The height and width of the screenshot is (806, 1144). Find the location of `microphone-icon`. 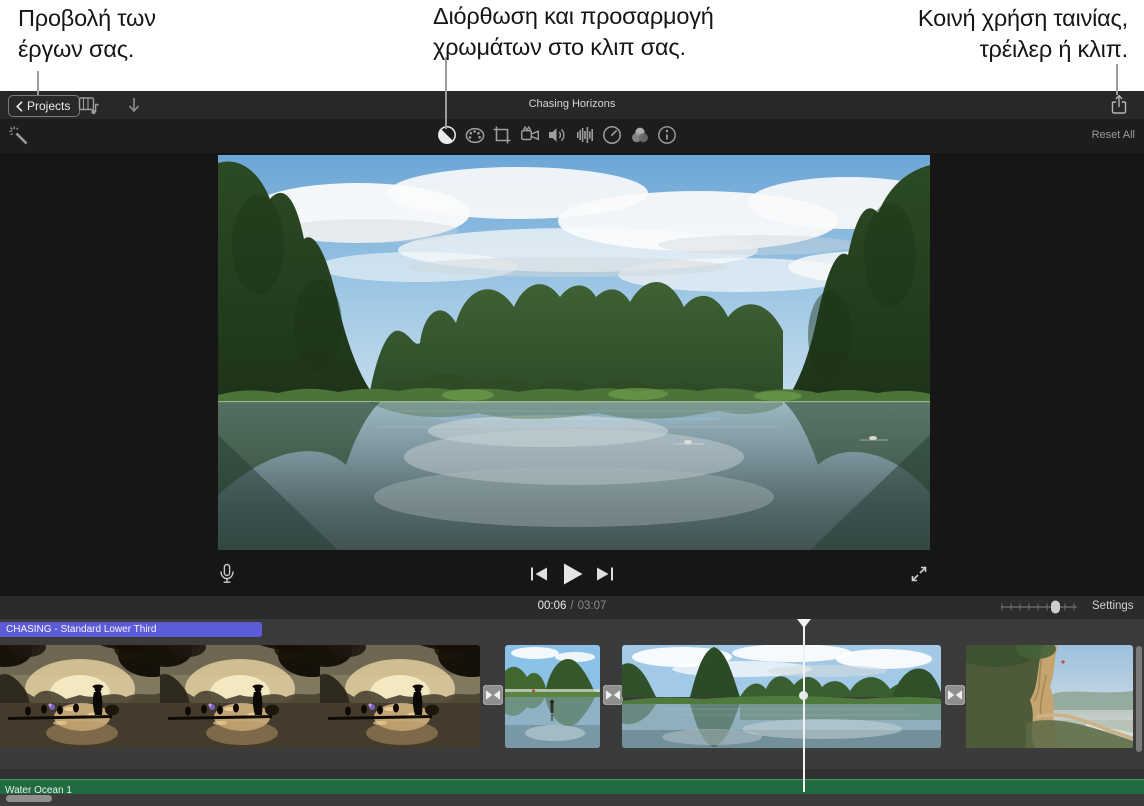

microphone-icon is located at coordinates (227, 574).